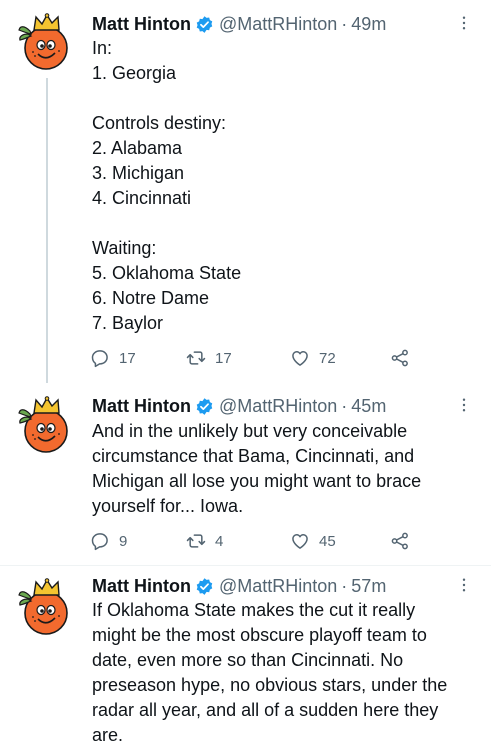 Image resolution: width=491 pixels, height=750 pixels. What do you see at coordinates (168, 506) in the screenshot?
I see `tweet-text-line: yourself for... Iowa.` at bounding box center [168, 506].